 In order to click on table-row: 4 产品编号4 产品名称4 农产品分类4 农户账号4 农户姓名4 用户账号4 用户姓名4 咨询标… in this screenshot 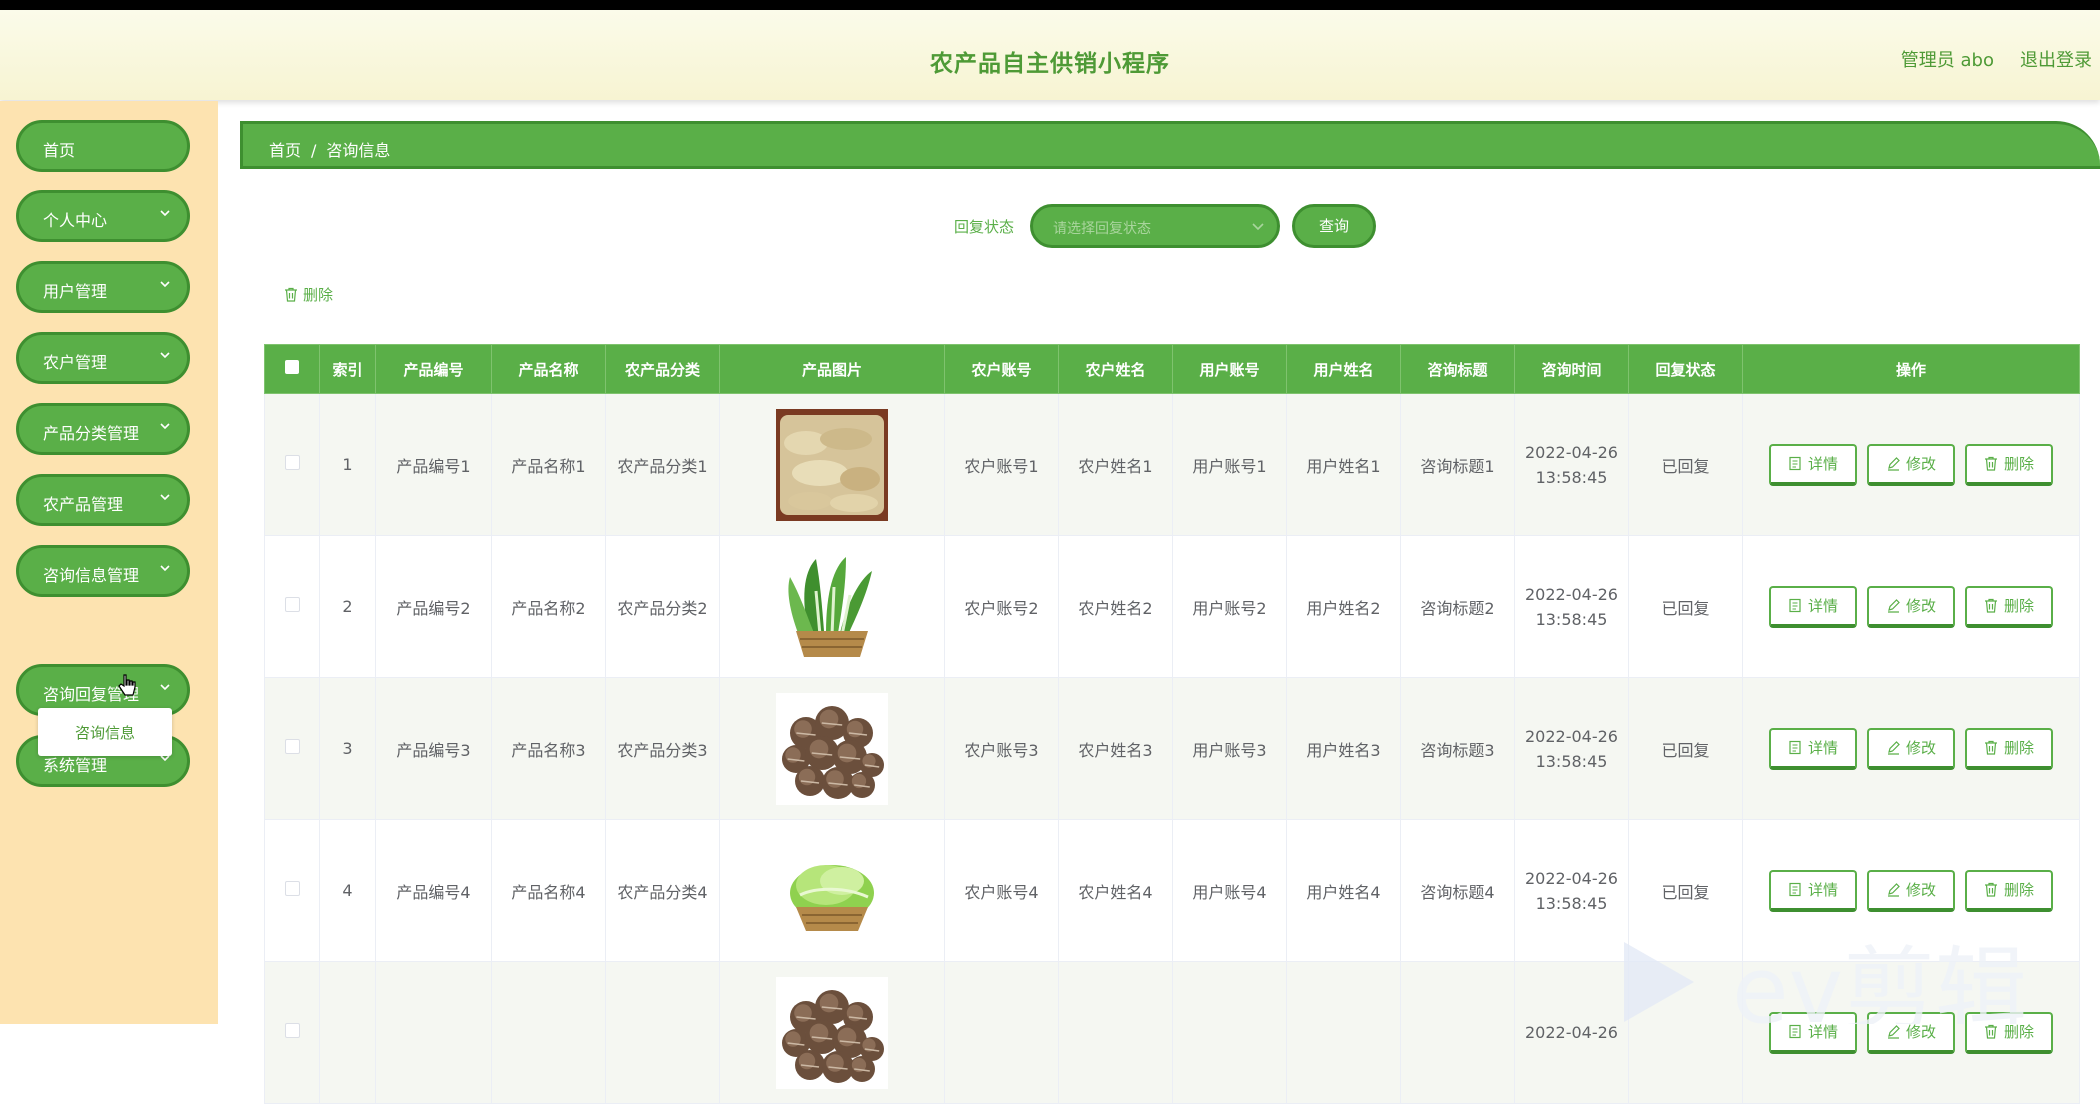, I will do `click(1172, 890)`.